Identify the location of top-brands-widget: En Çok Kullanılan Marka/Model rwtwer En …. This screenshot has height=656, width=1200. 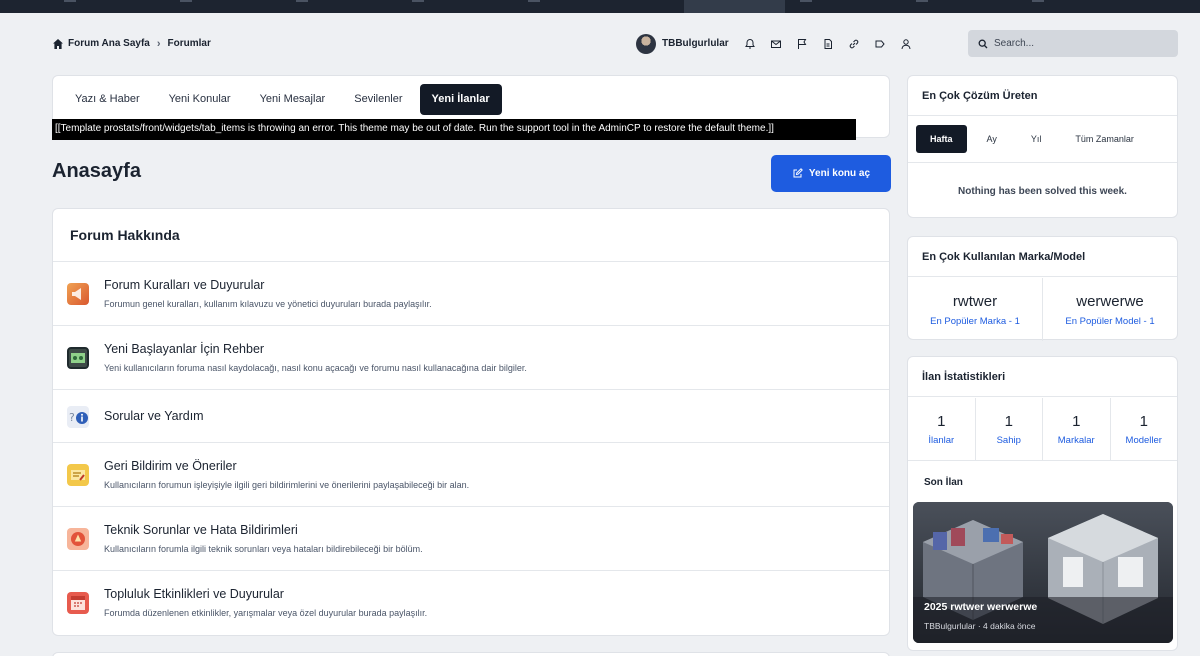
(1042, 288).